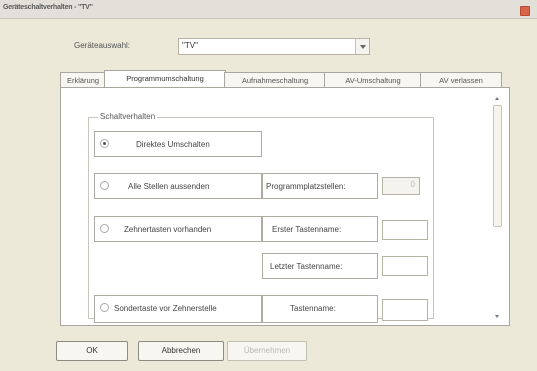  I want to click on radio-direct, so click(104, 143).